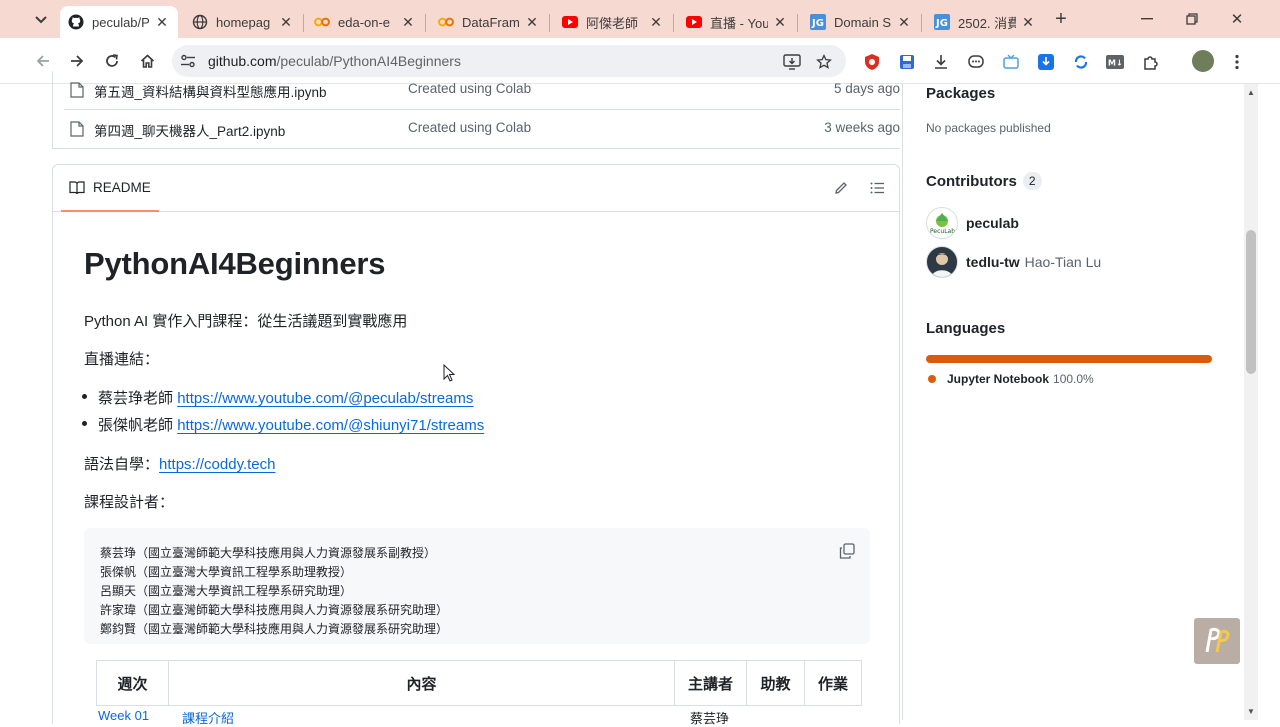 This screenshot has width=1280, height=727. What do you see at coordinates (1237, 62) in the screenshot?
I see `more-menu-icon` at bounding box center [1237, 62].